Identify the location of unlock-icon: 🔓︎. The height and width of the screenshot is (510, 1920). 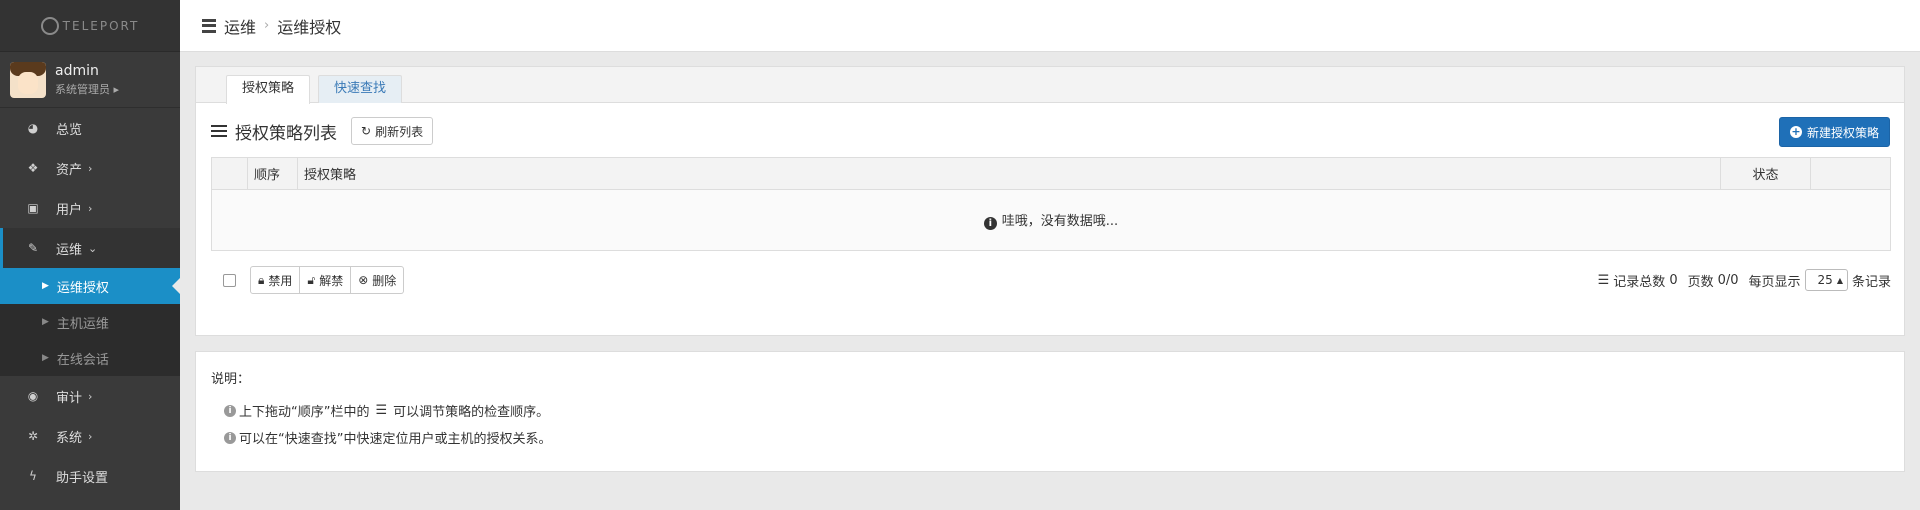
(311, 279).